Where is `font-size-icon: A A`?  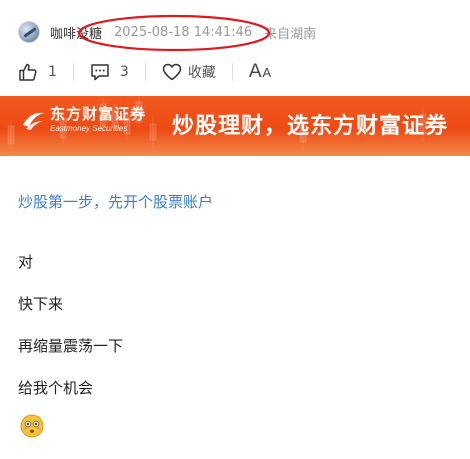
font-size-icon: A A is located at coordinates (260, 72).